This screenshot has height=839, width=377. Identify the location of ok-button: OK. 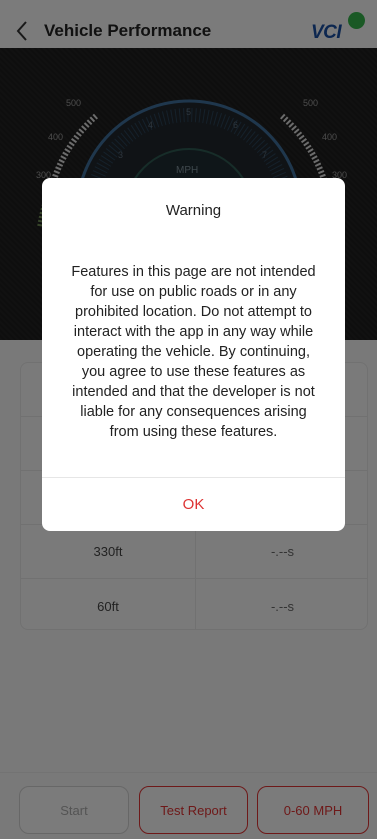
(193, 504).